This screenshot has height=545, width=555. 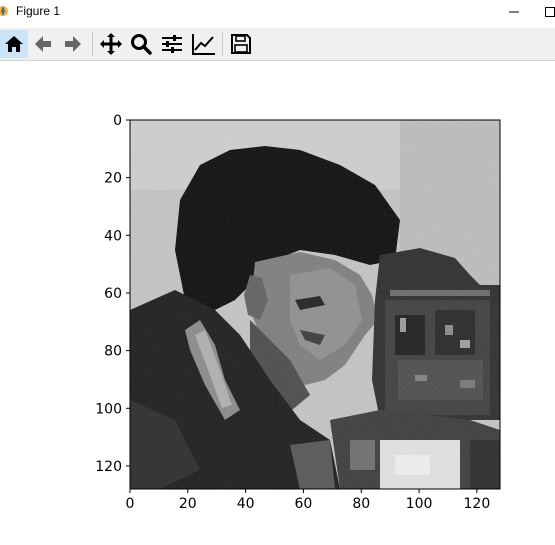 I want to click on save-button, so click(x=241, y=44).